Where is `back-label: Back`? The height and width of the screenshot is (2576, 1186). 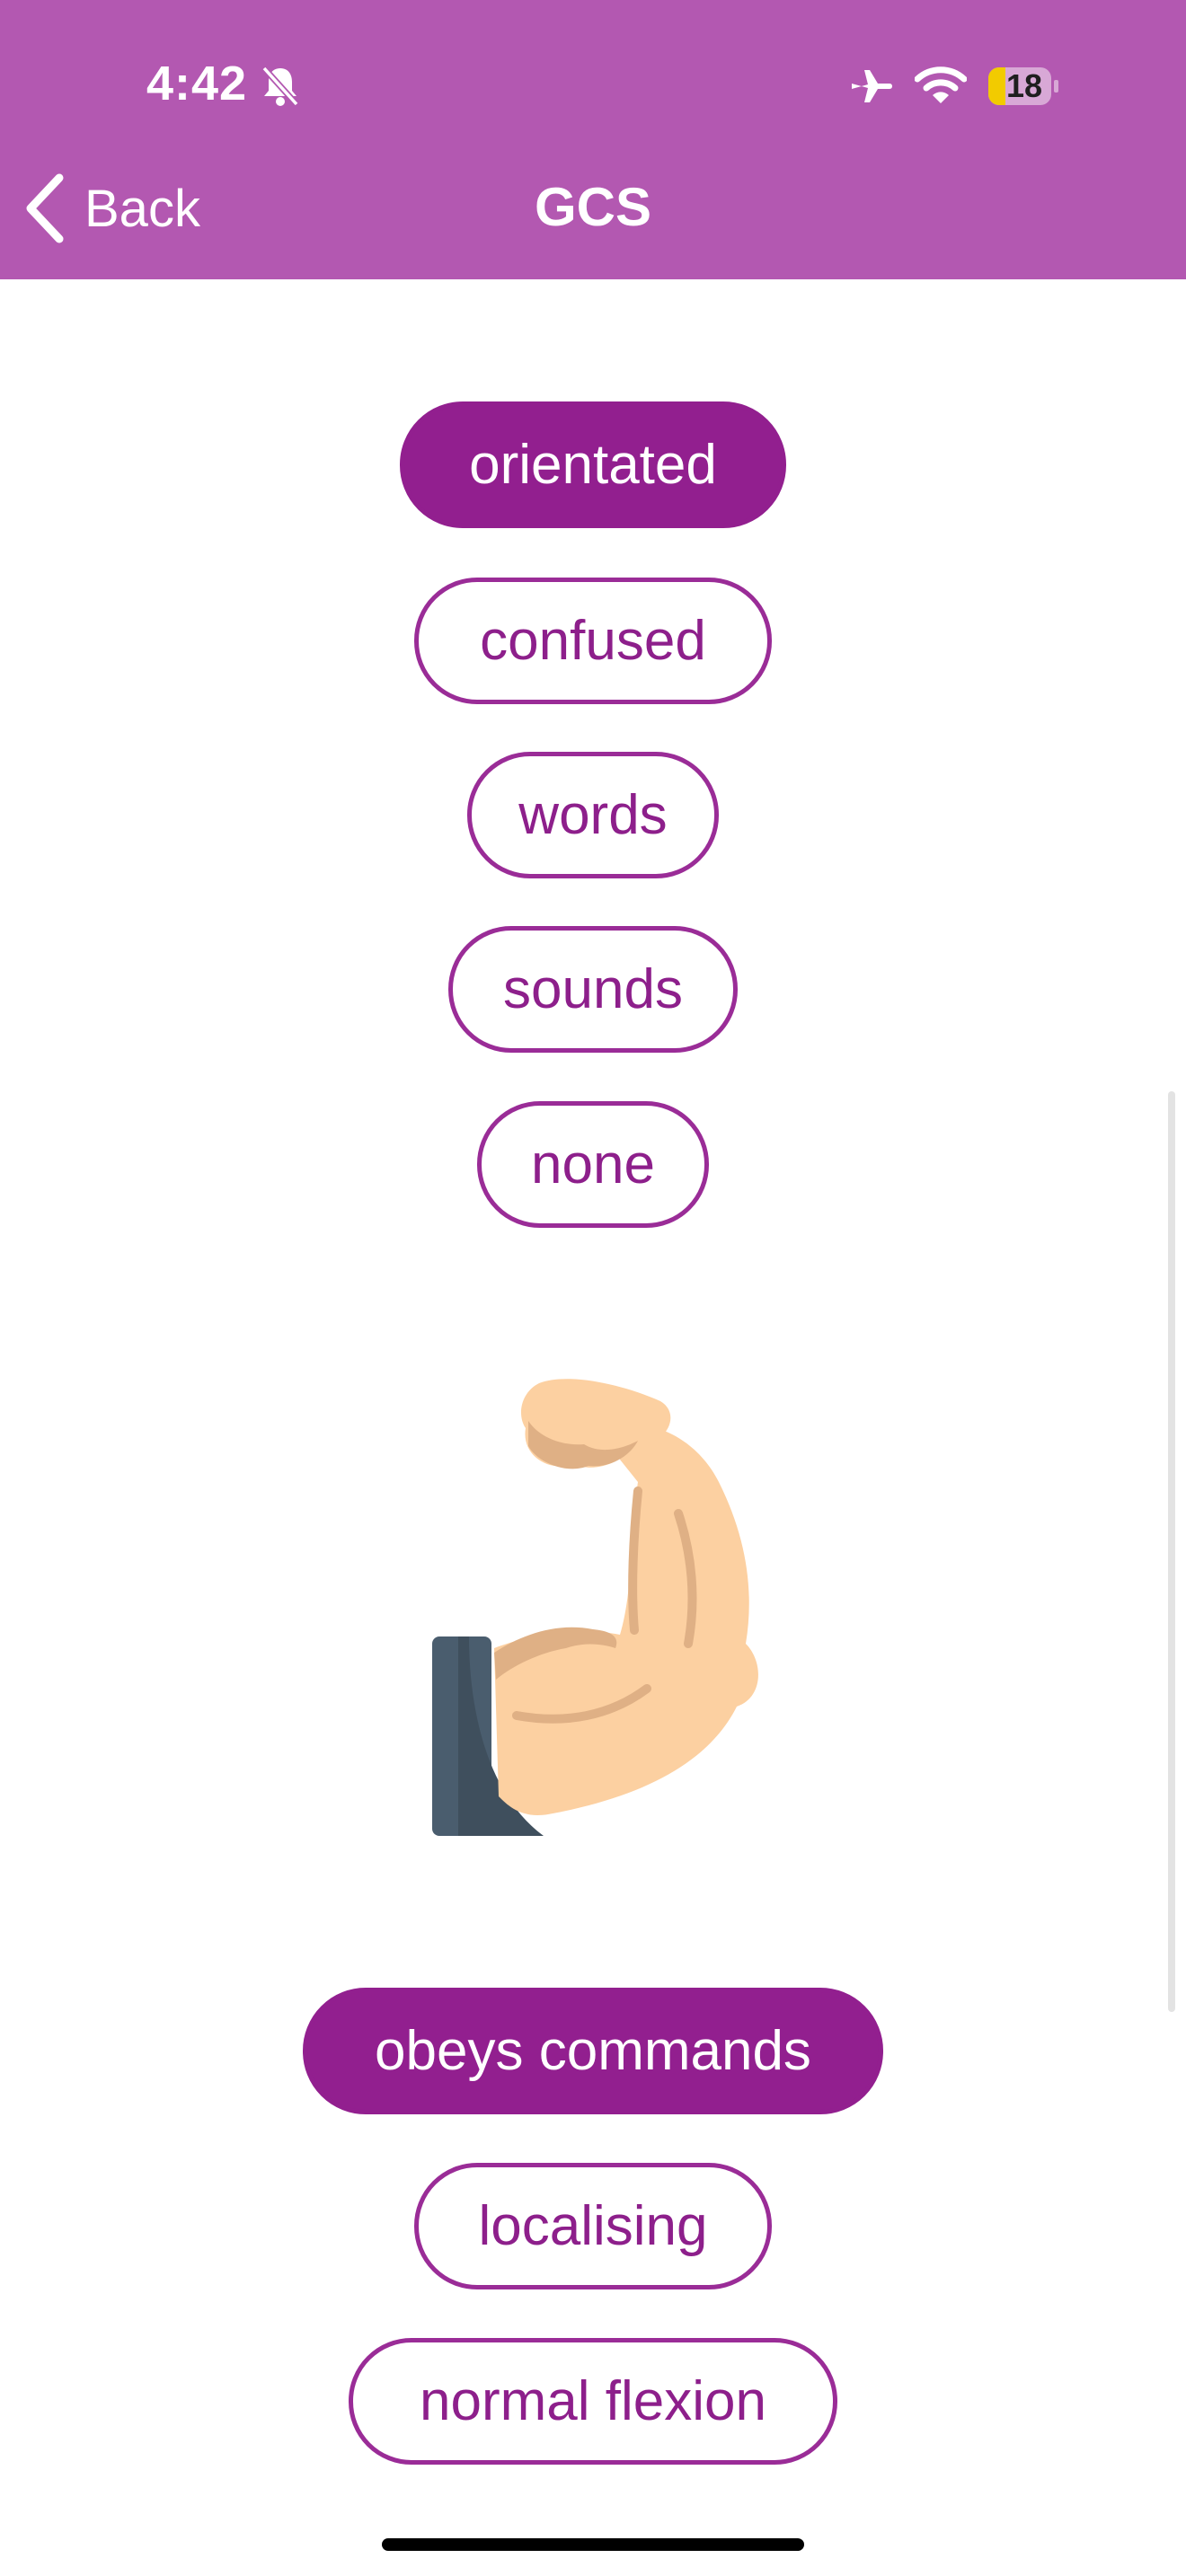
back-label: Back is located at coordinates (142, 208).